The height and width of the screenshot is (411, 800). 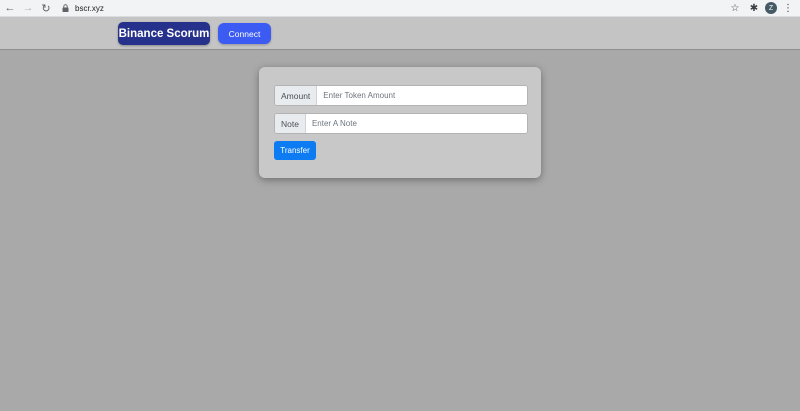 I want to click on transfer-card: Amount Note Transfer, so click(x=400, y=122).